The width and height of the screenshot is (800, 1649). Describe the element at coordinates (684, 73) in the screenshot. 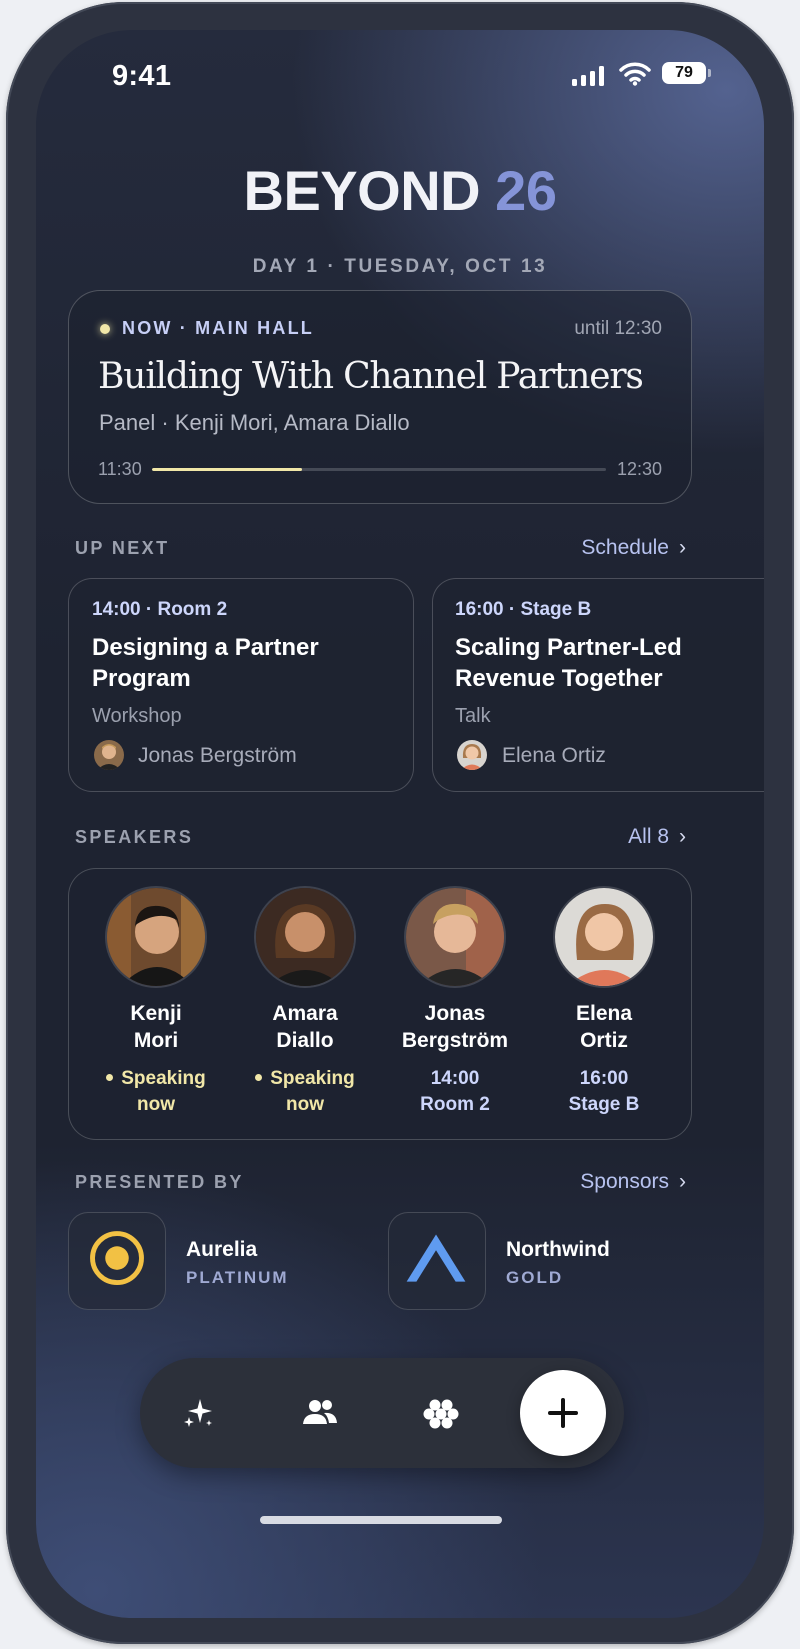

I see `battery-level: 79` at that location.